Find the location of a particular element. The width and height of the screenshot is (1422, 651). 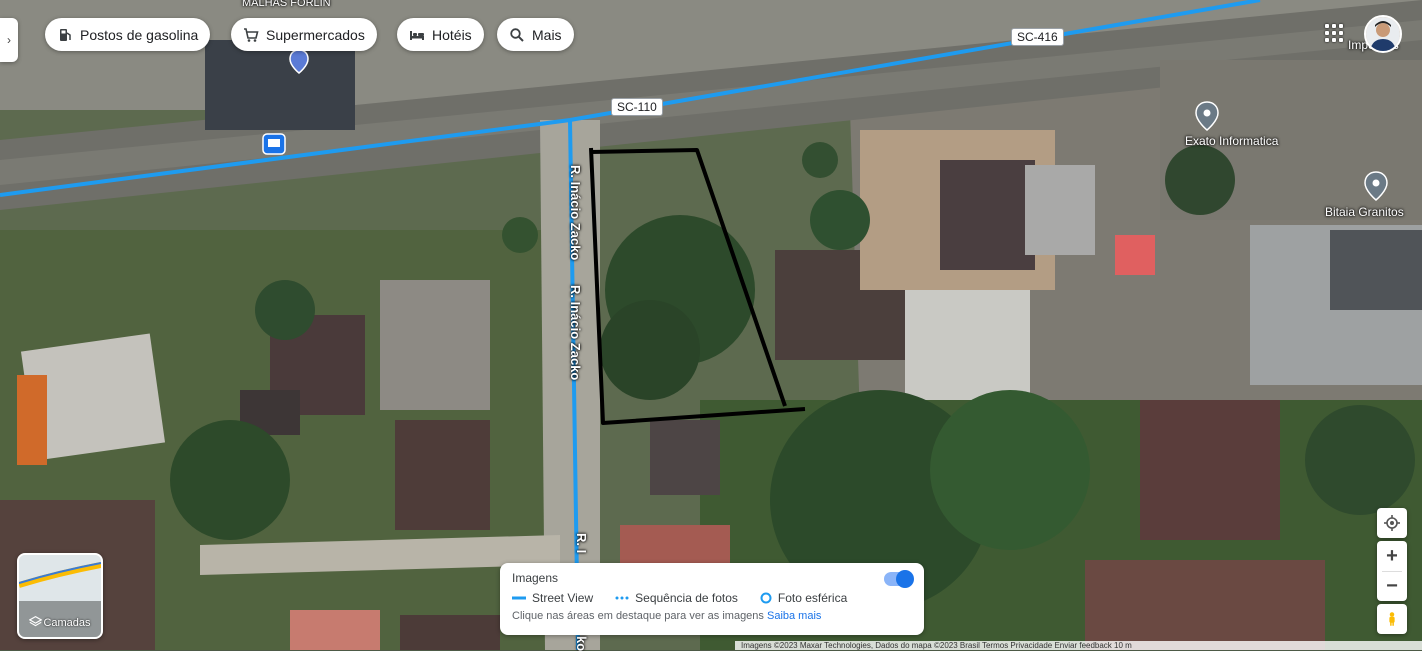

legend-label: Sequência de fotos is located at coordinates (686, 598).